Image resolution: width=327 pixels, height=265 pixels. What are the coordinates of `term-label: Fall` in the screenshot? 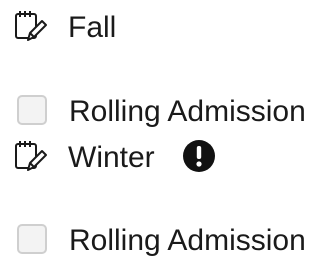 It's located at (92, 27).